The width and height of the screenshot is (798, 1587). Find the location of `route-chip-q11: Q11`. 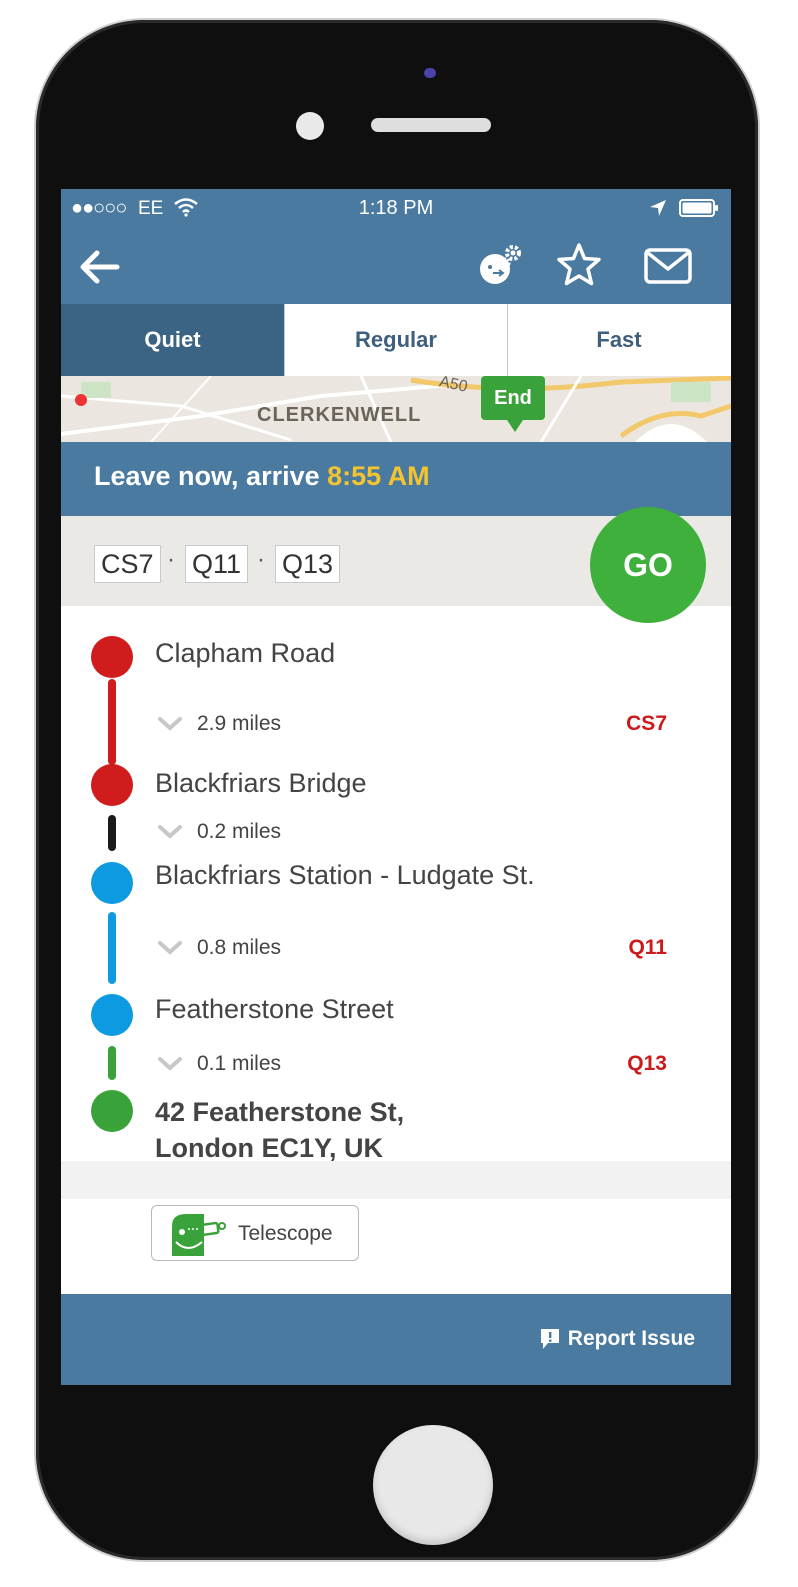

route-chip-q11: Q11 is located at coordinates (217, 564).